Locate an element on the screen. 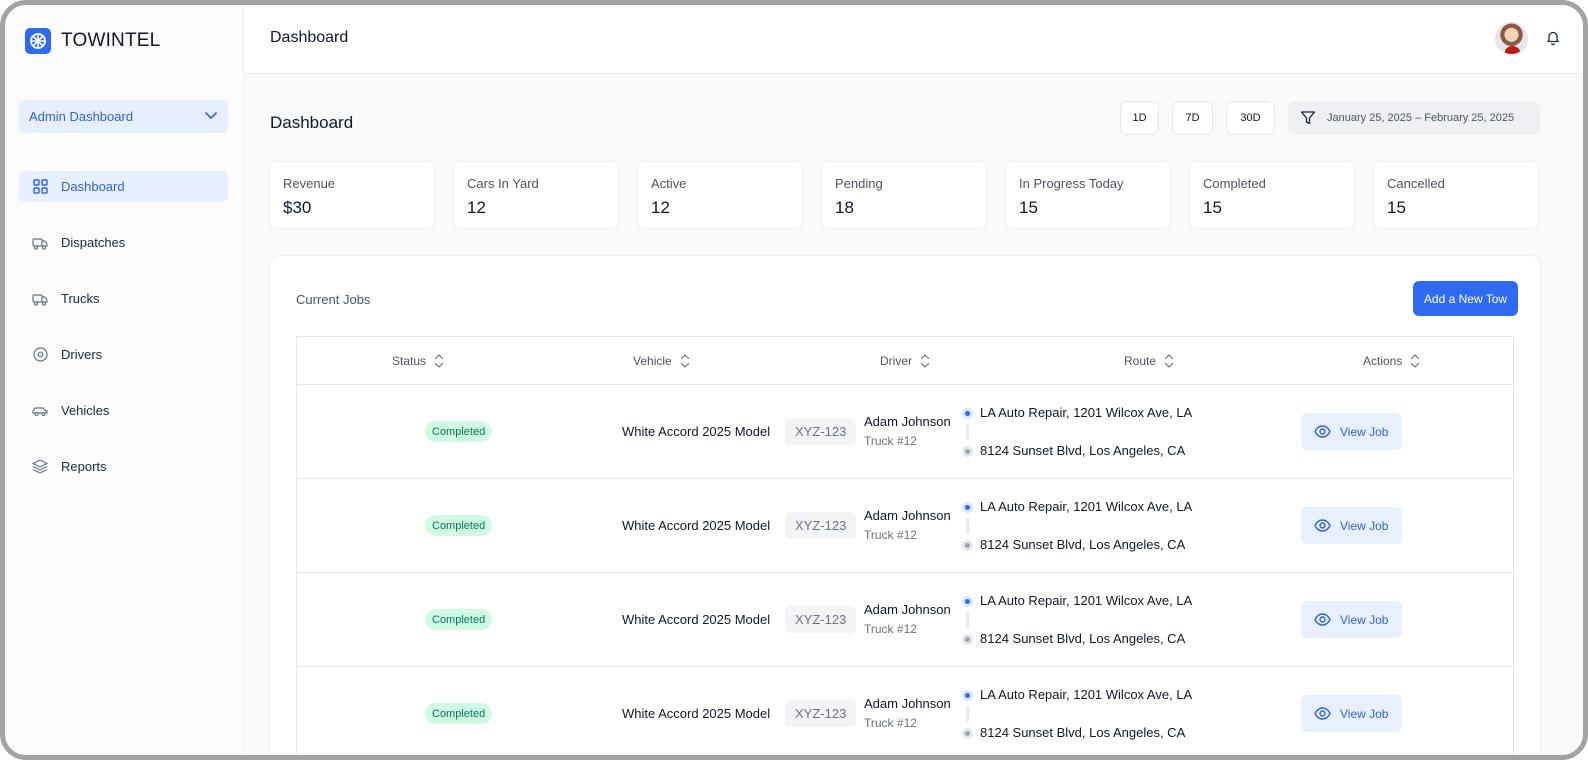 This screenshot has height=760, width=1588. column-label: Driver is located at coordinates (896, 361).